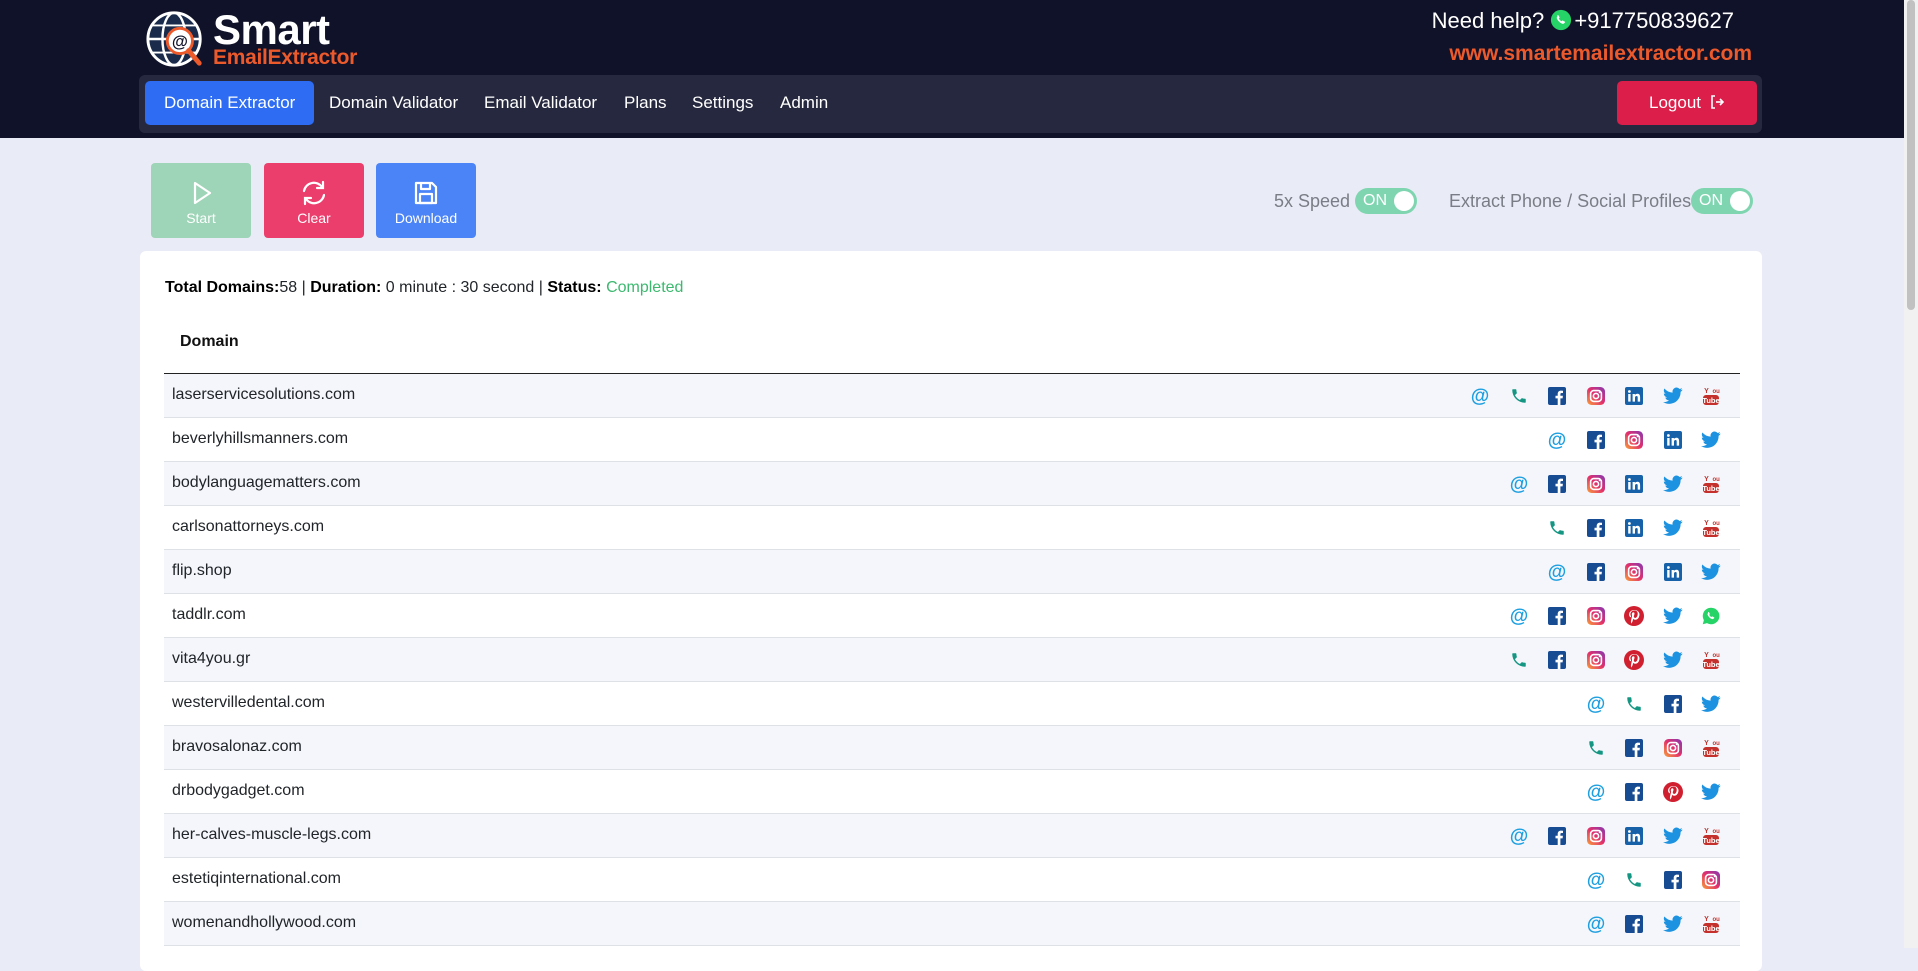 The width and height of the screenshot is (1918, 971). I want to click on scrollbar-thumb, so click(1911, 155).